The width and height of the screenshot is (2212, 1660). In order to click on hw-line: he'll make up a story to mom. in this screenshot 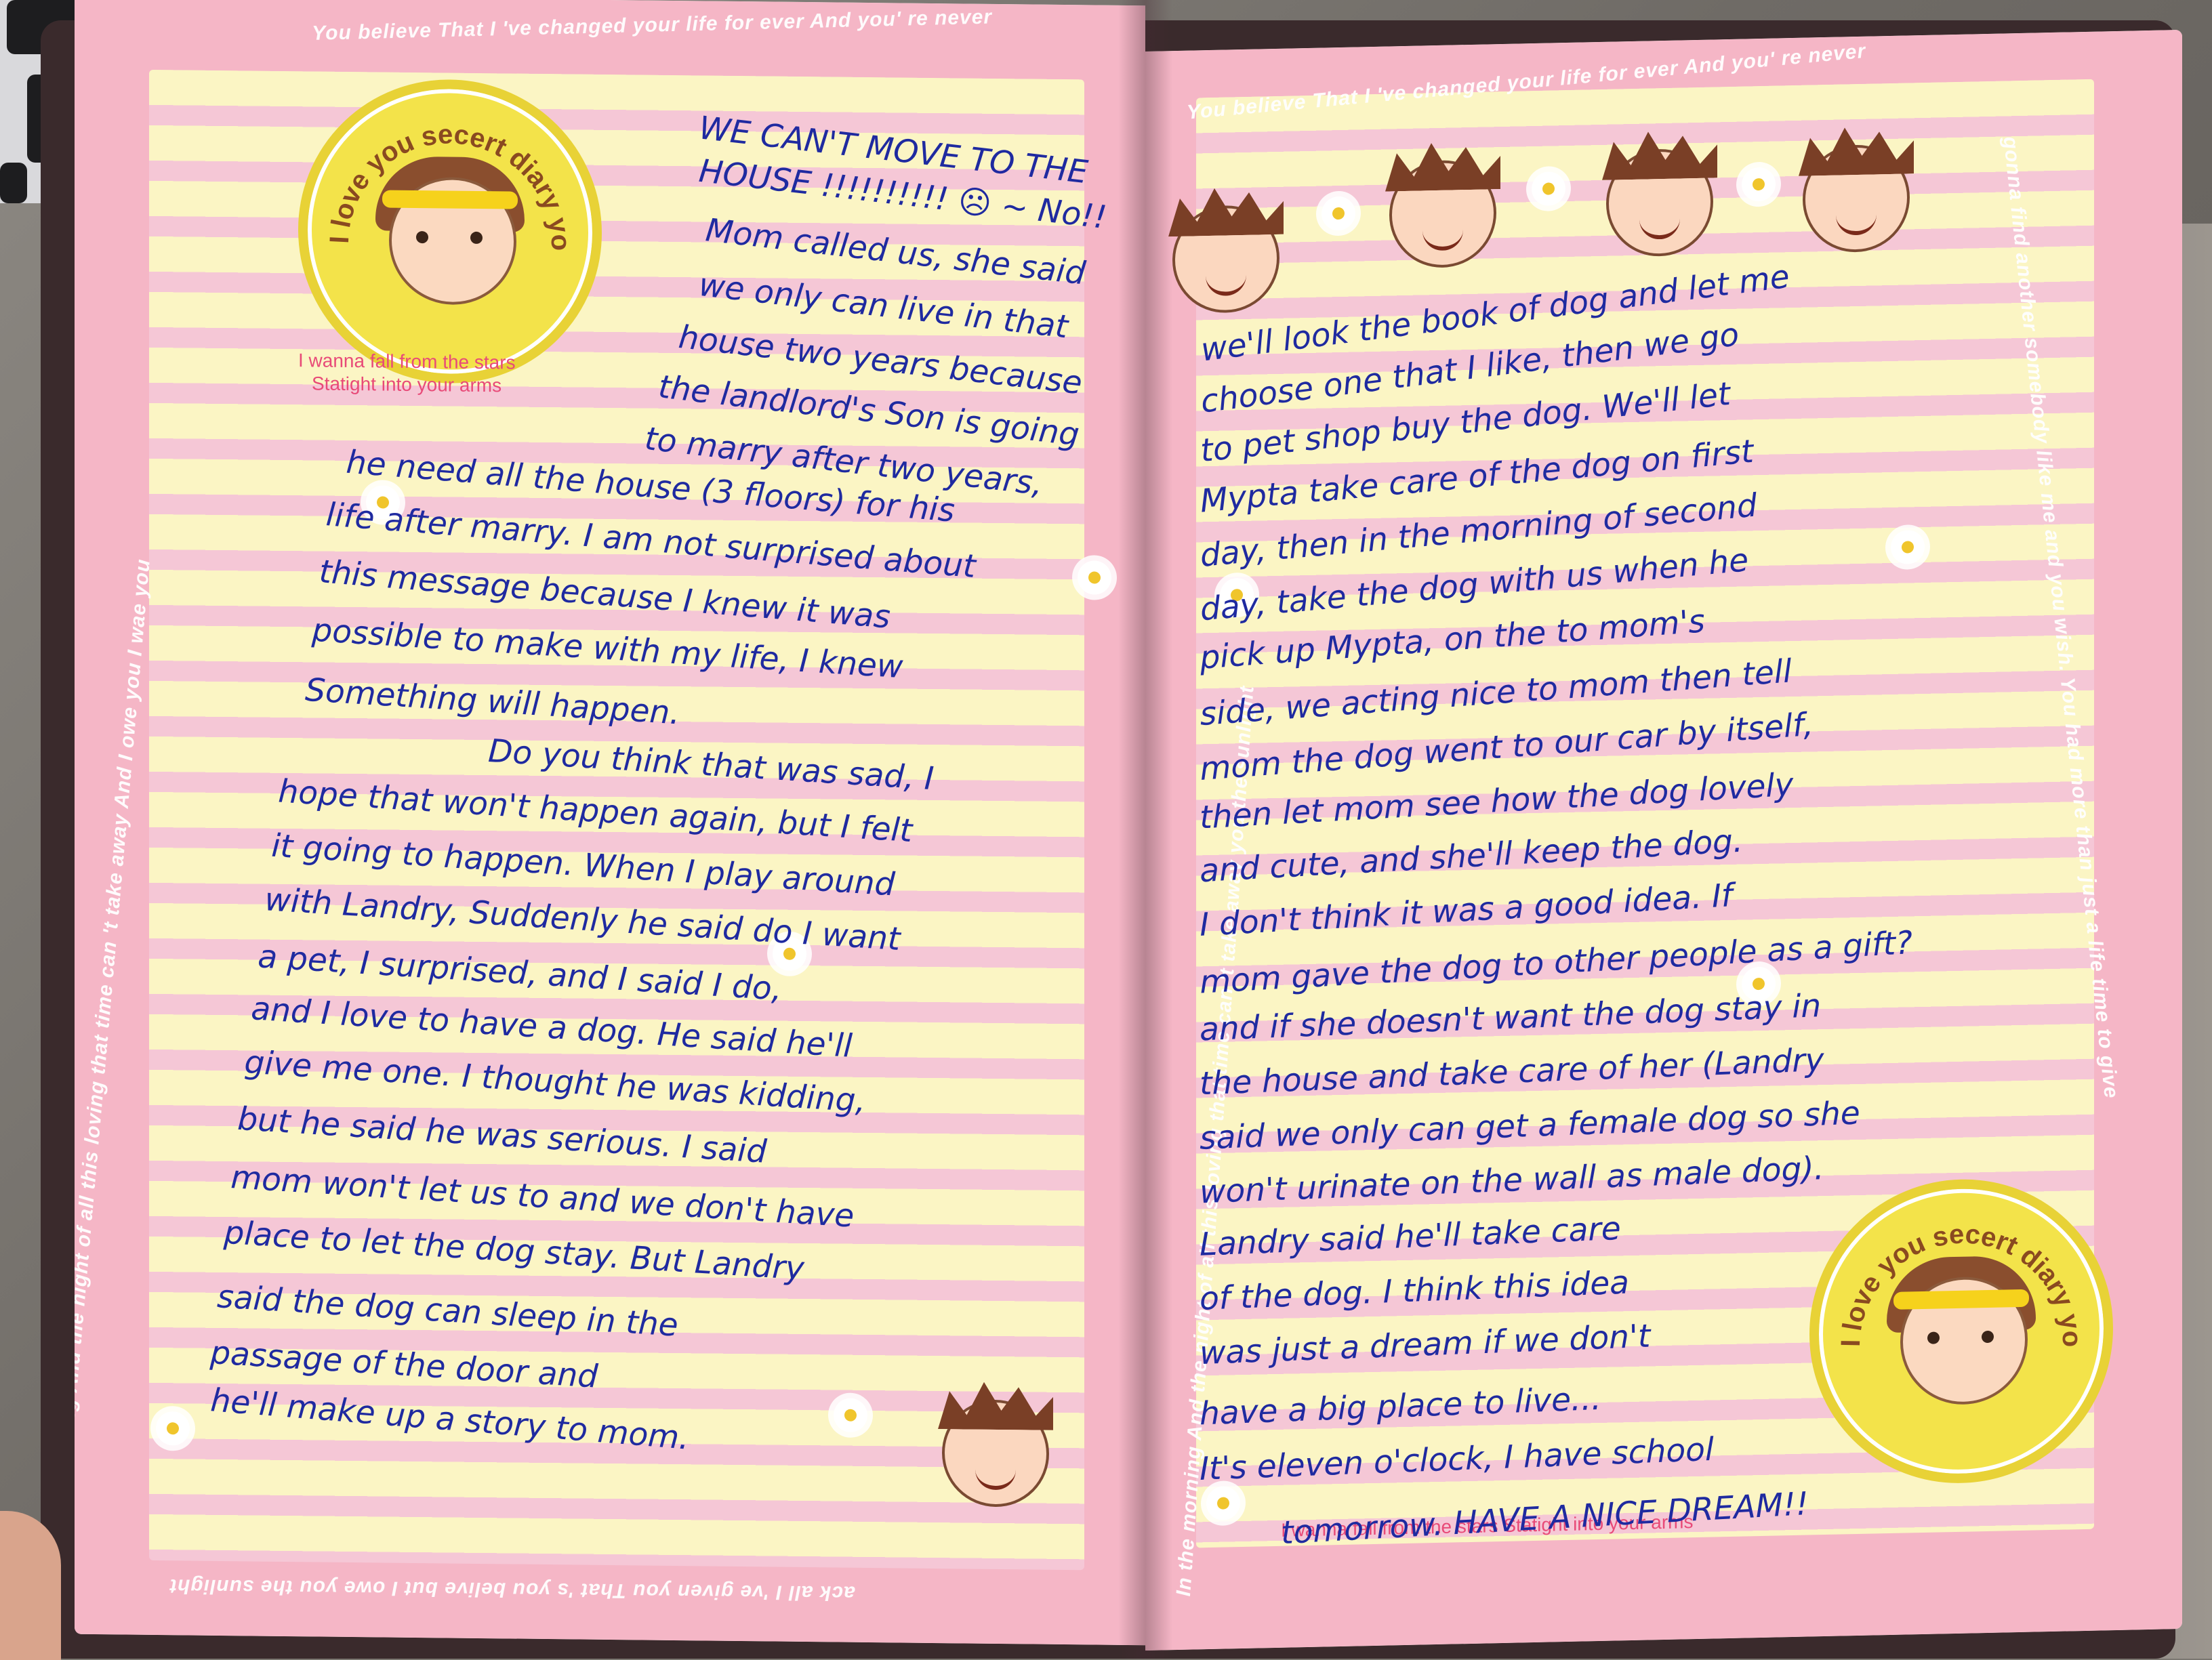, I will do `click(450, 1419)`.